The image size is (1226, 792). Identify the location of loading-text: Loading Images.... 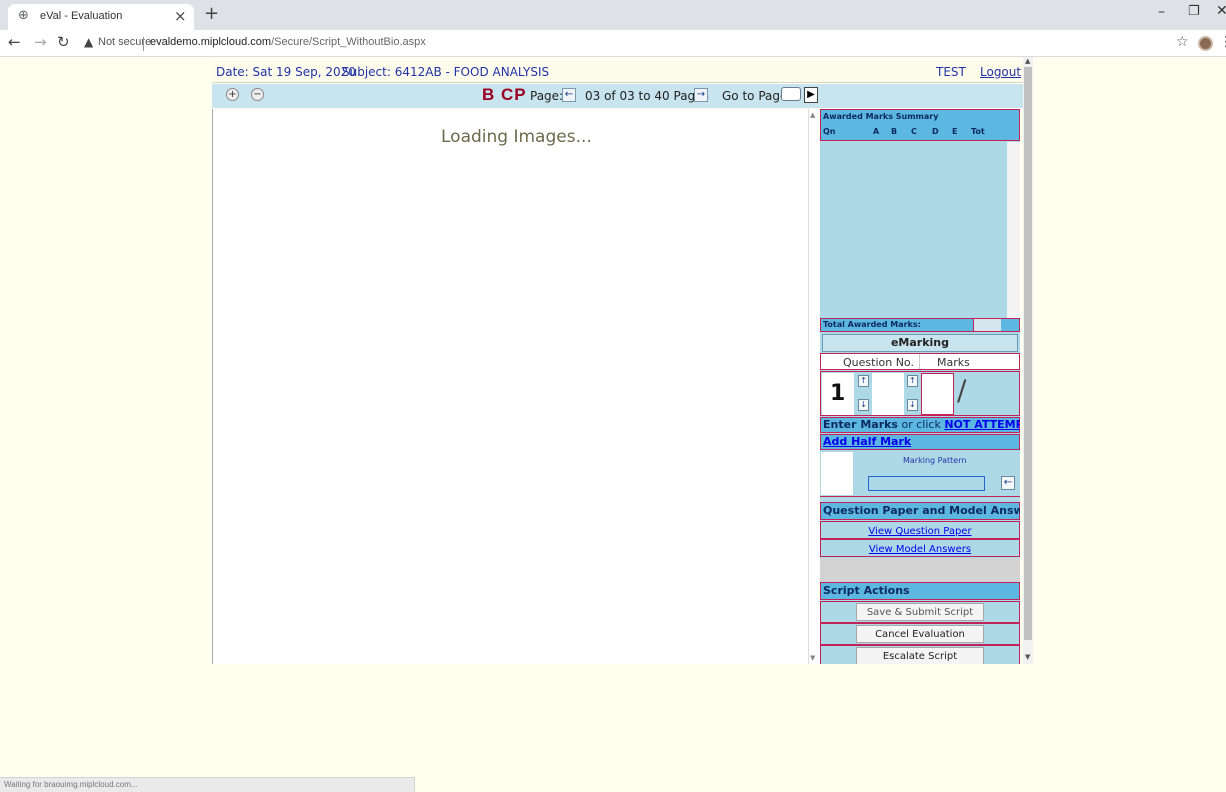
(516, 137).